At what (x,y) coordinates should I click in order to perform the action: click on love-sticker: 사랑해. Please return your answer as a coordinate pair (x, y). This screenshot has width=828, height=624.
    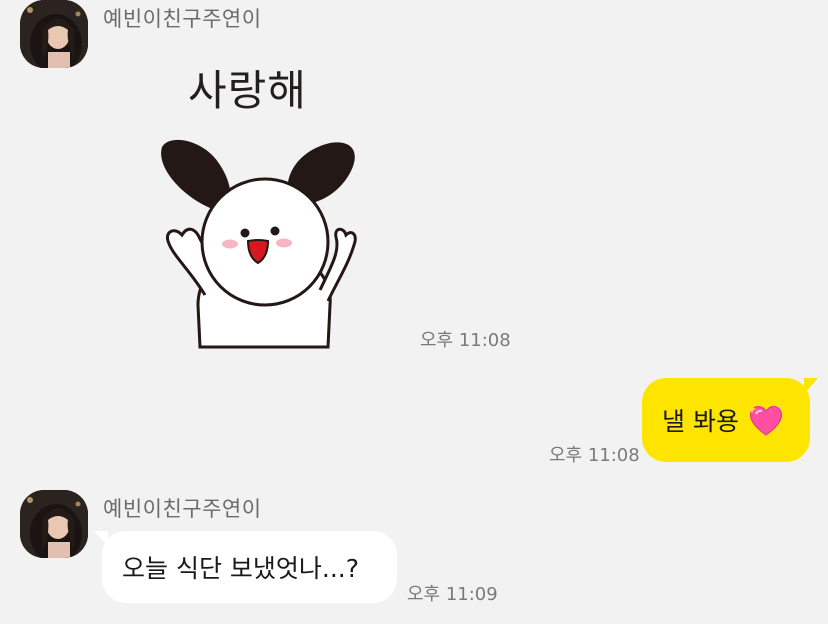
    Looking at the image, I should click on (265, 202).